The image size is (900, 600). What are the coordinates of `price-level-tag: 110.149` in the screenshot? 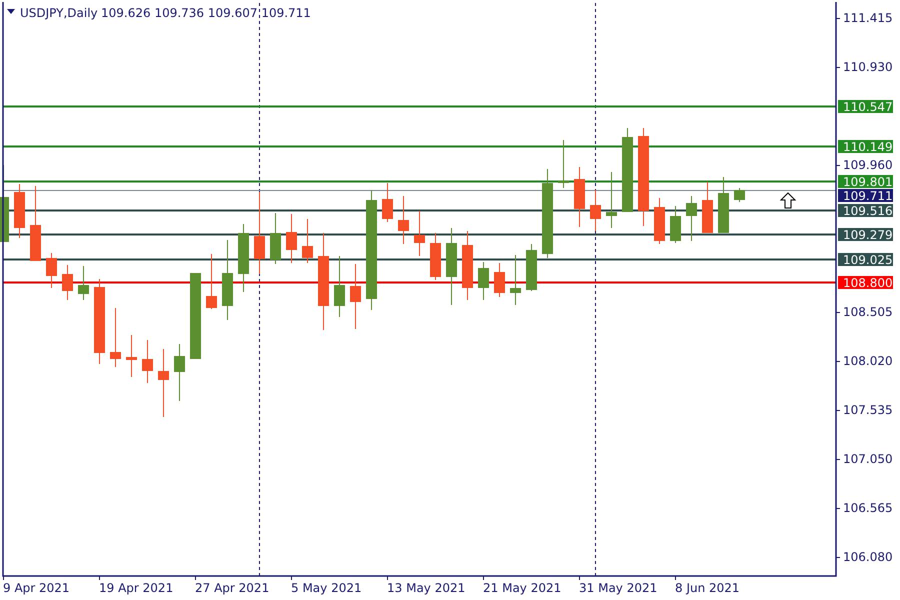 It's located at (865, 147).